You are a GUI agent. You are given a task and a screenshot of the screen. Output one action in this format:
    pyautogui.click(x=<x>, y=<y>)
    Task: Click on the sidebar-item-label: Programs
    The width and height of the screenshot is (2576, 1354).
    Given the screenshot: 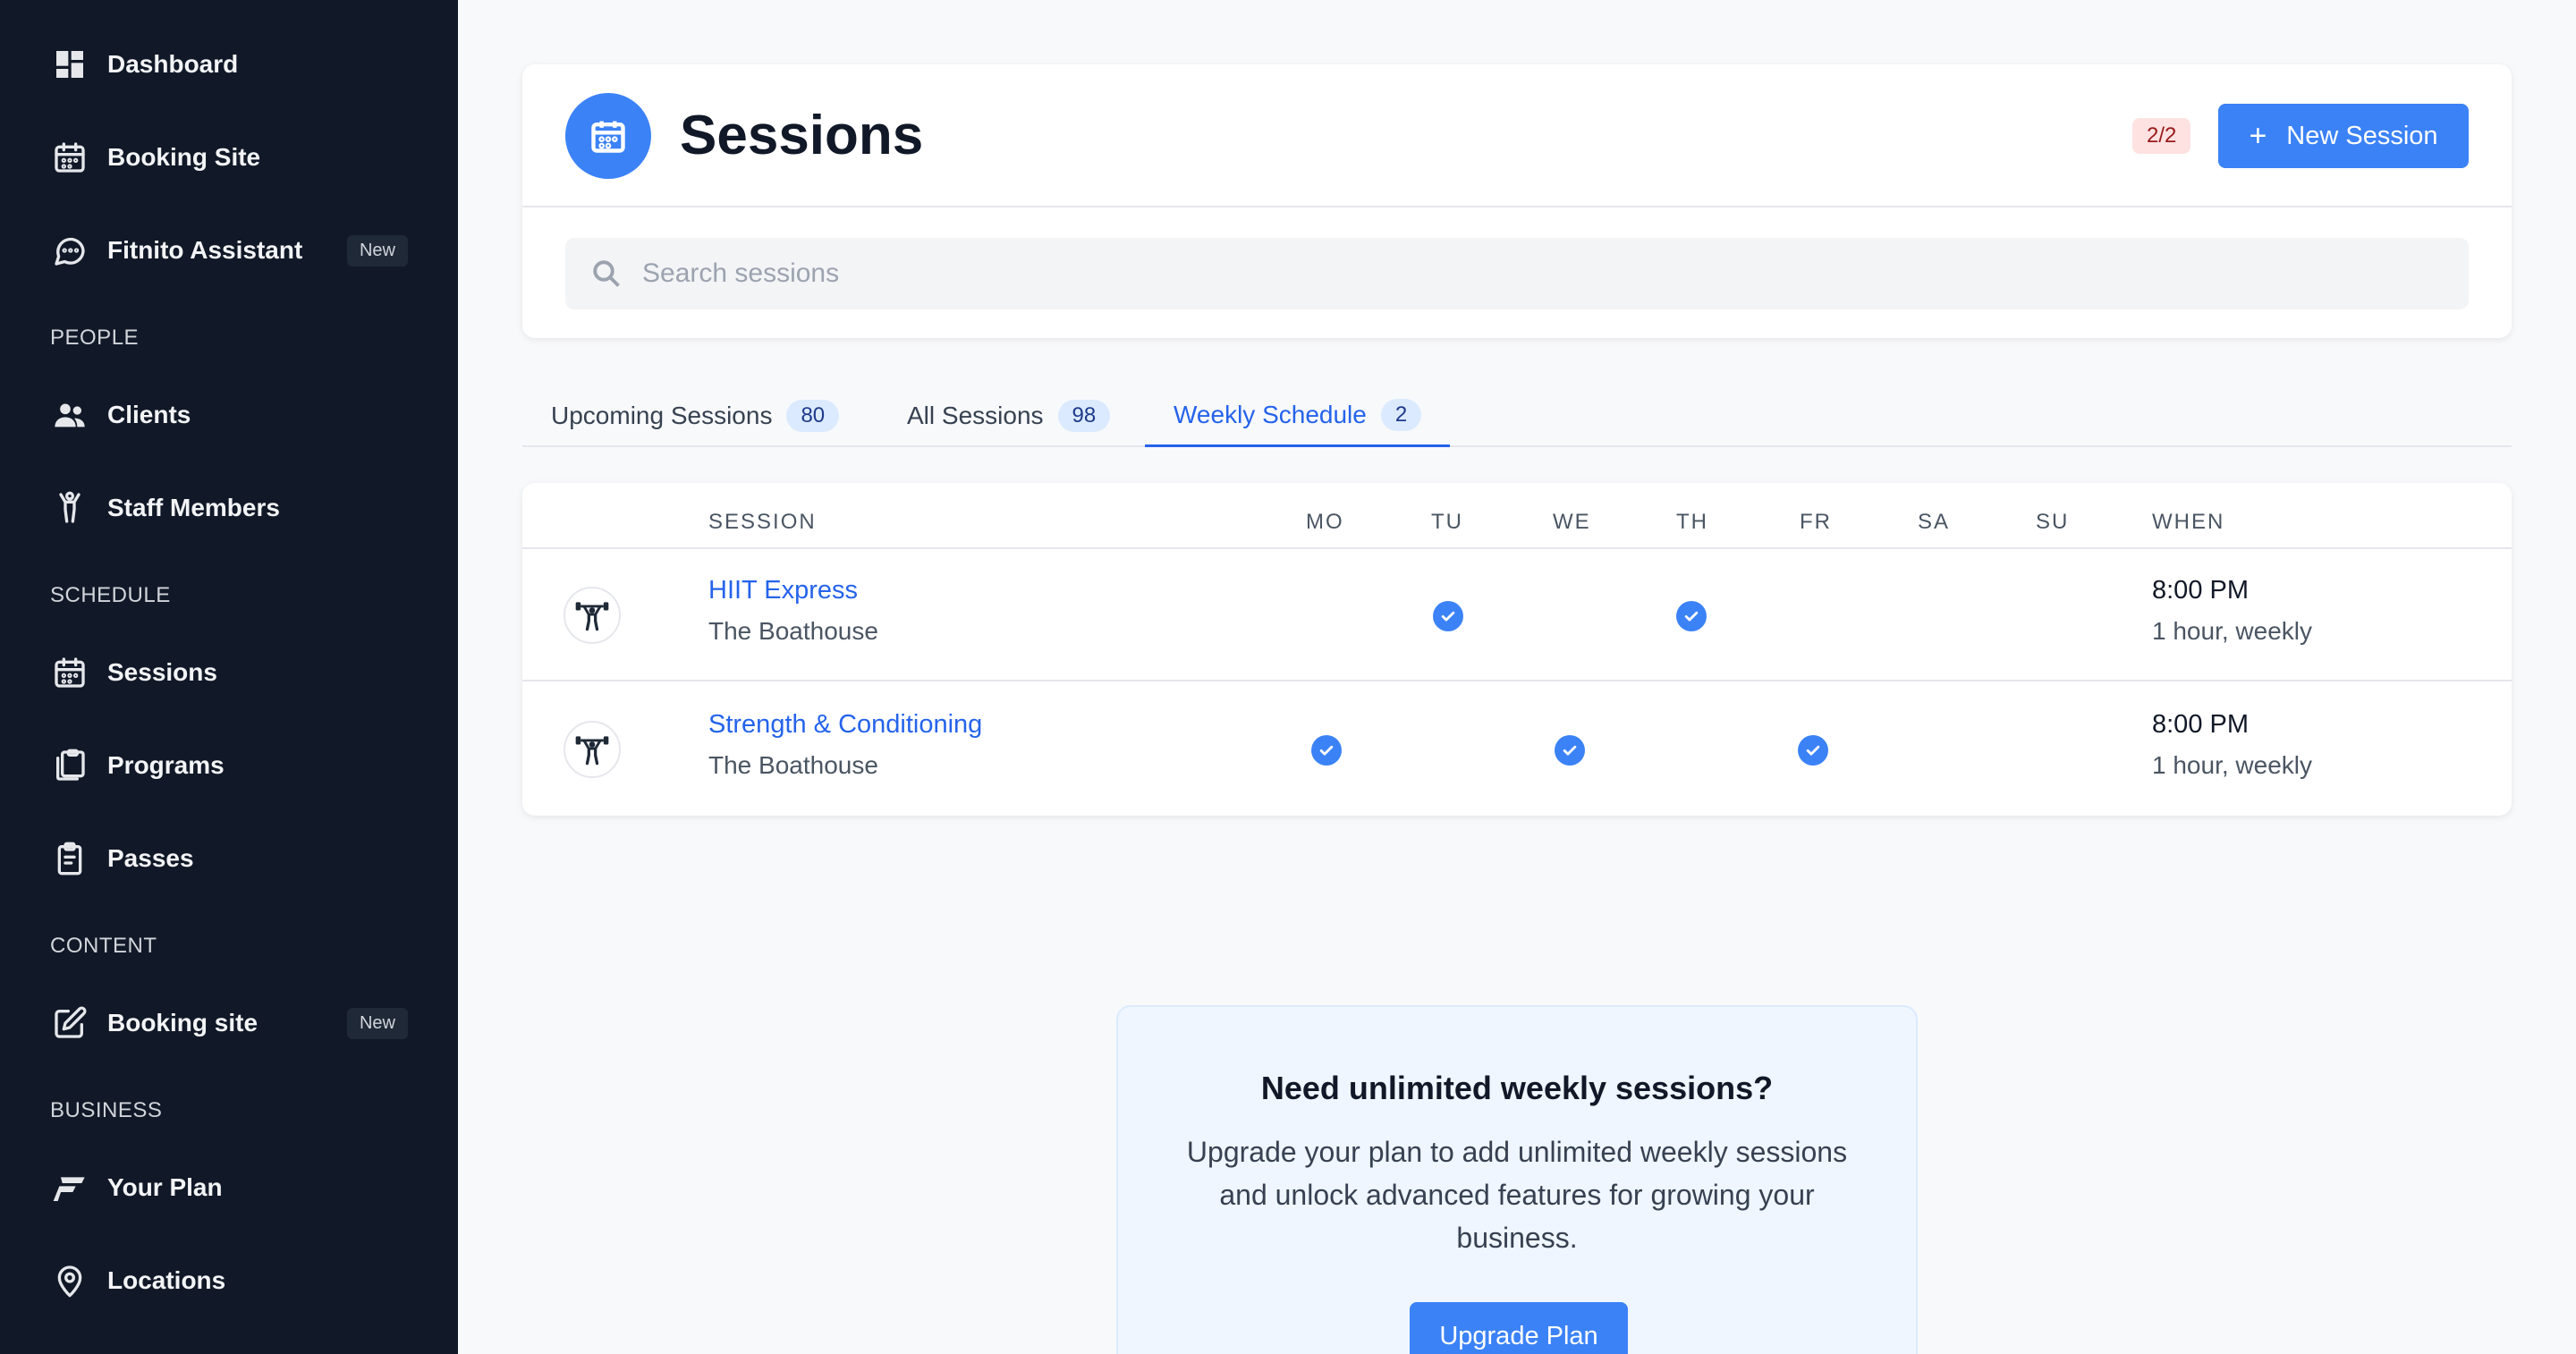 What is the action you would take?
    pyautogui.click(x=166, y=765)
    